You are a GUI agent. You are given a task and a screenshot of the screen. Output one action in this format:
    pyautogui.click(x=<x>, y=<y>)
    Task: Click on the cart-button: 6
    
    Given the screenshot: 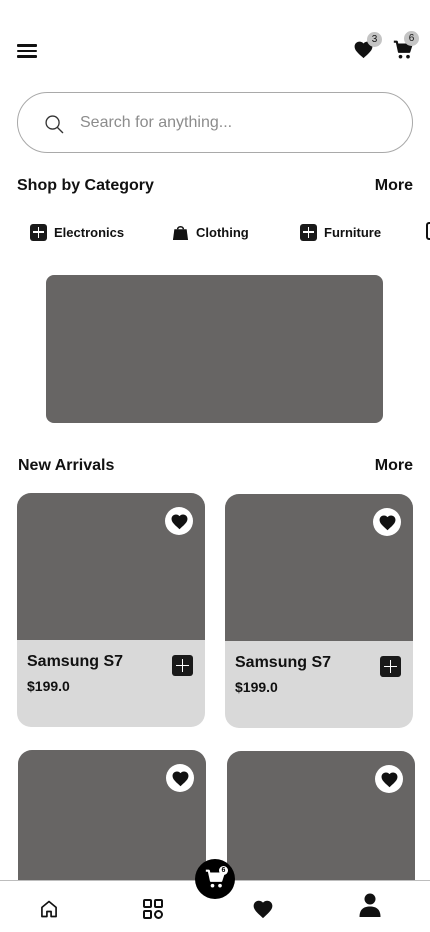 What is the action you would take?
    pyautogui.click(x=407, y=46)
    